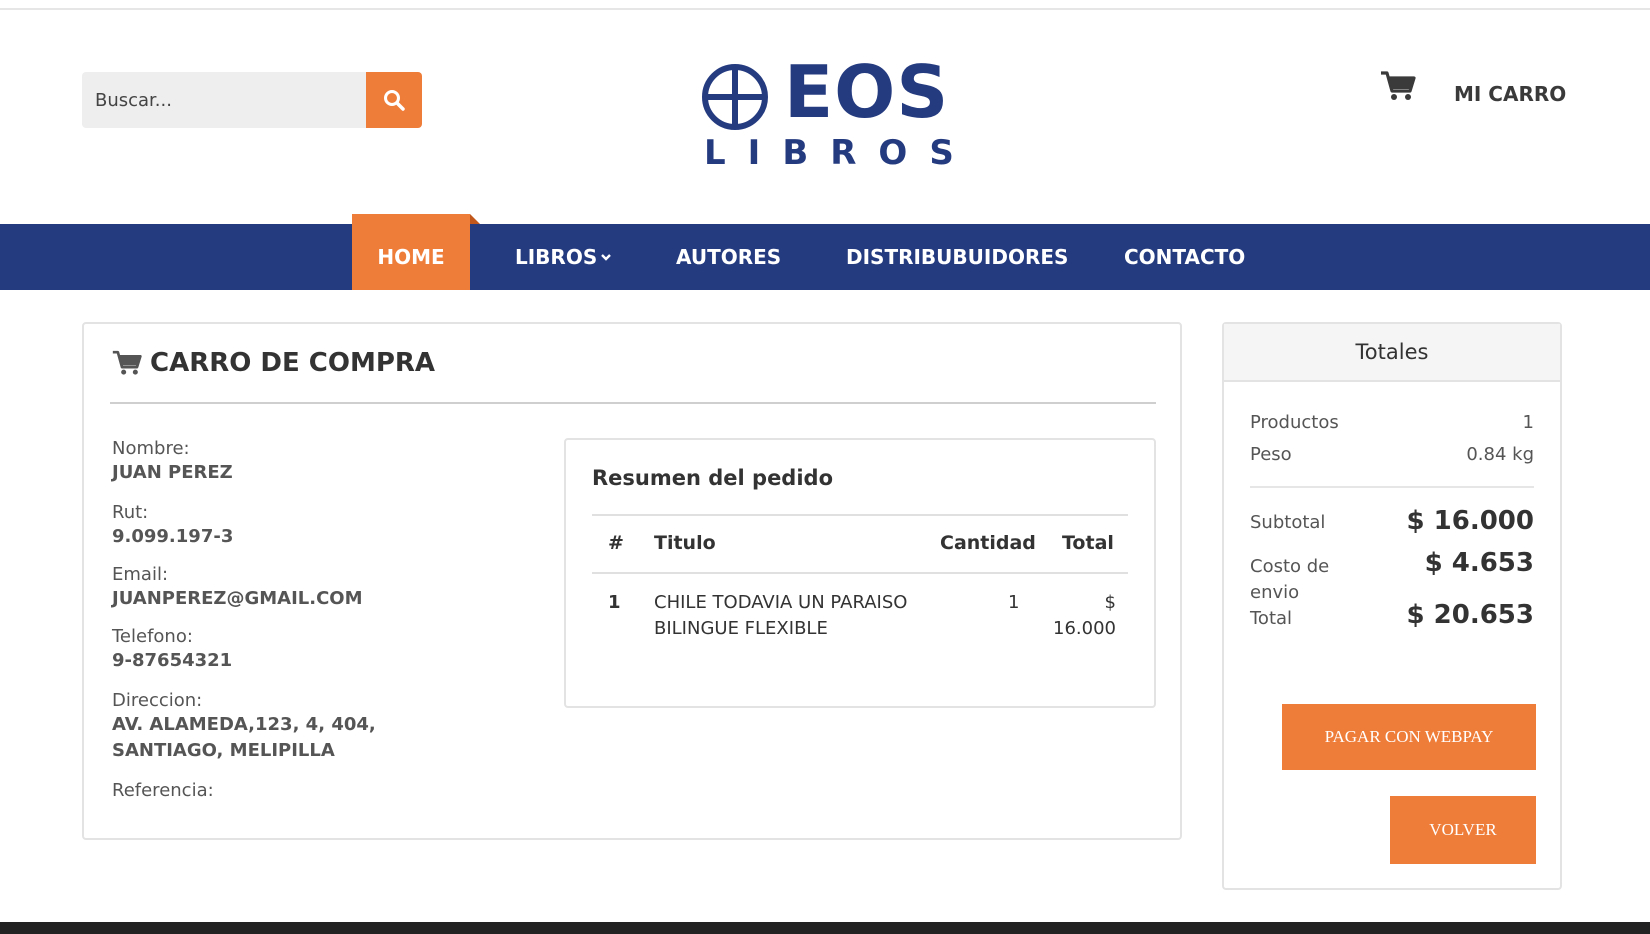 The image size is (1650, 934). What do you see at coordinates (1084, 628) in the screenshot?
I see `row-total-amount: 16.000` at bounding box center [1084, 628].